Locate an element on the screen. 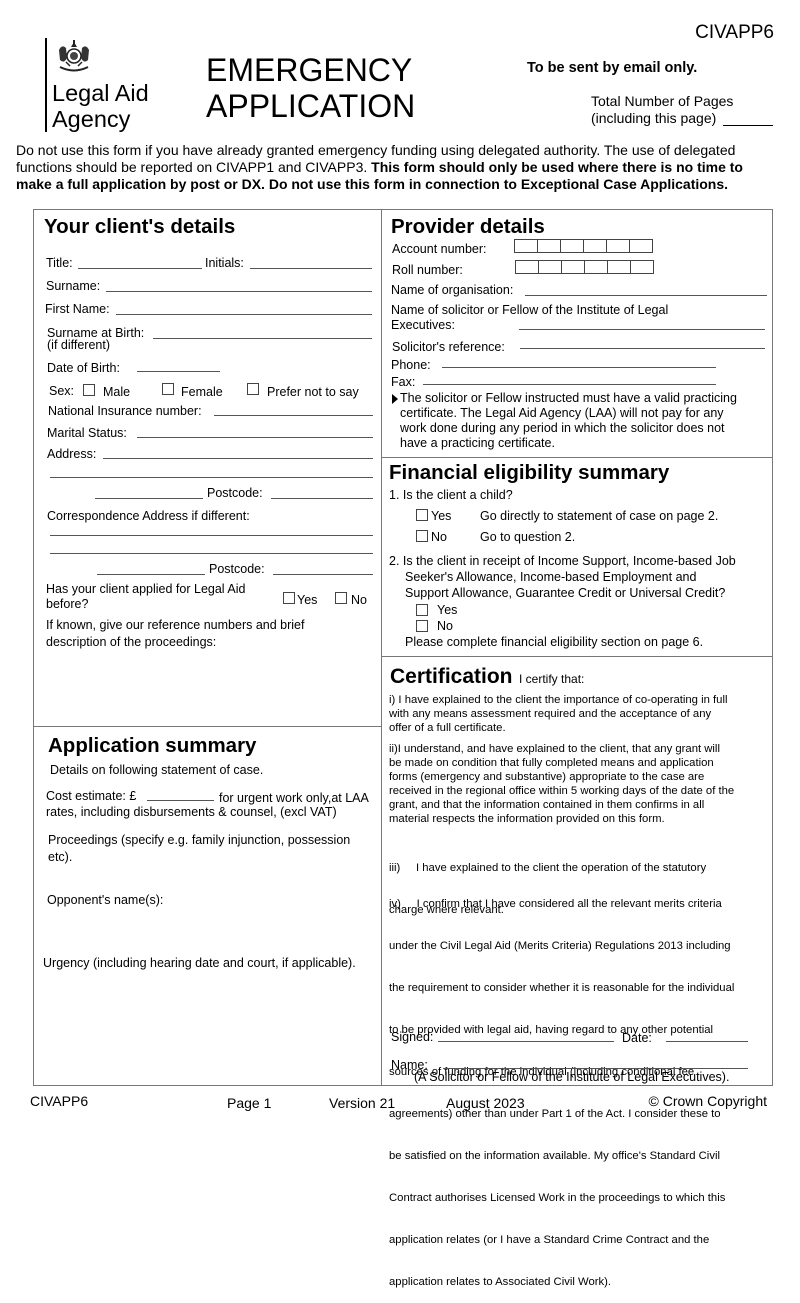  logo-text-line1: Legal Aid is located at coordinates (100, 93).